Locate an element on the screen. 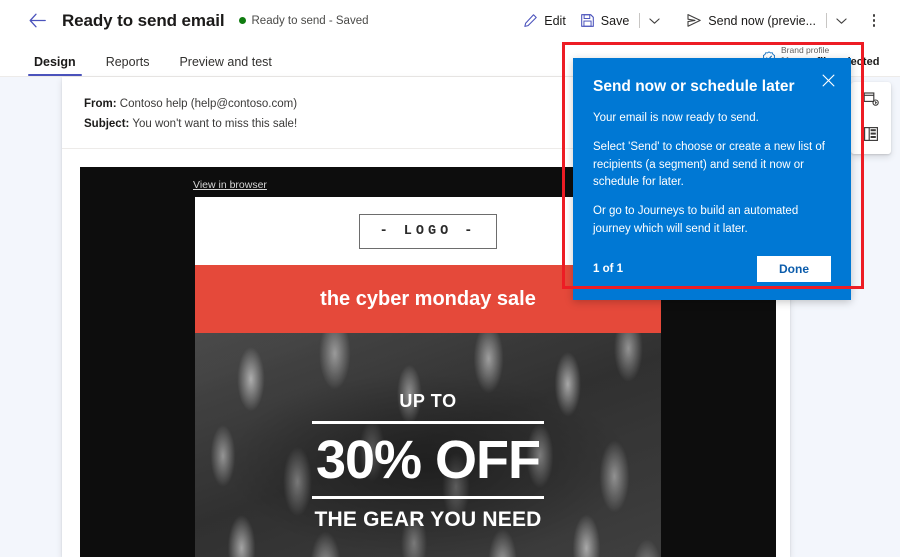 The image size is (900, 557). tab-preview-and-test: Preview and test is located at coordinates (225, 65).